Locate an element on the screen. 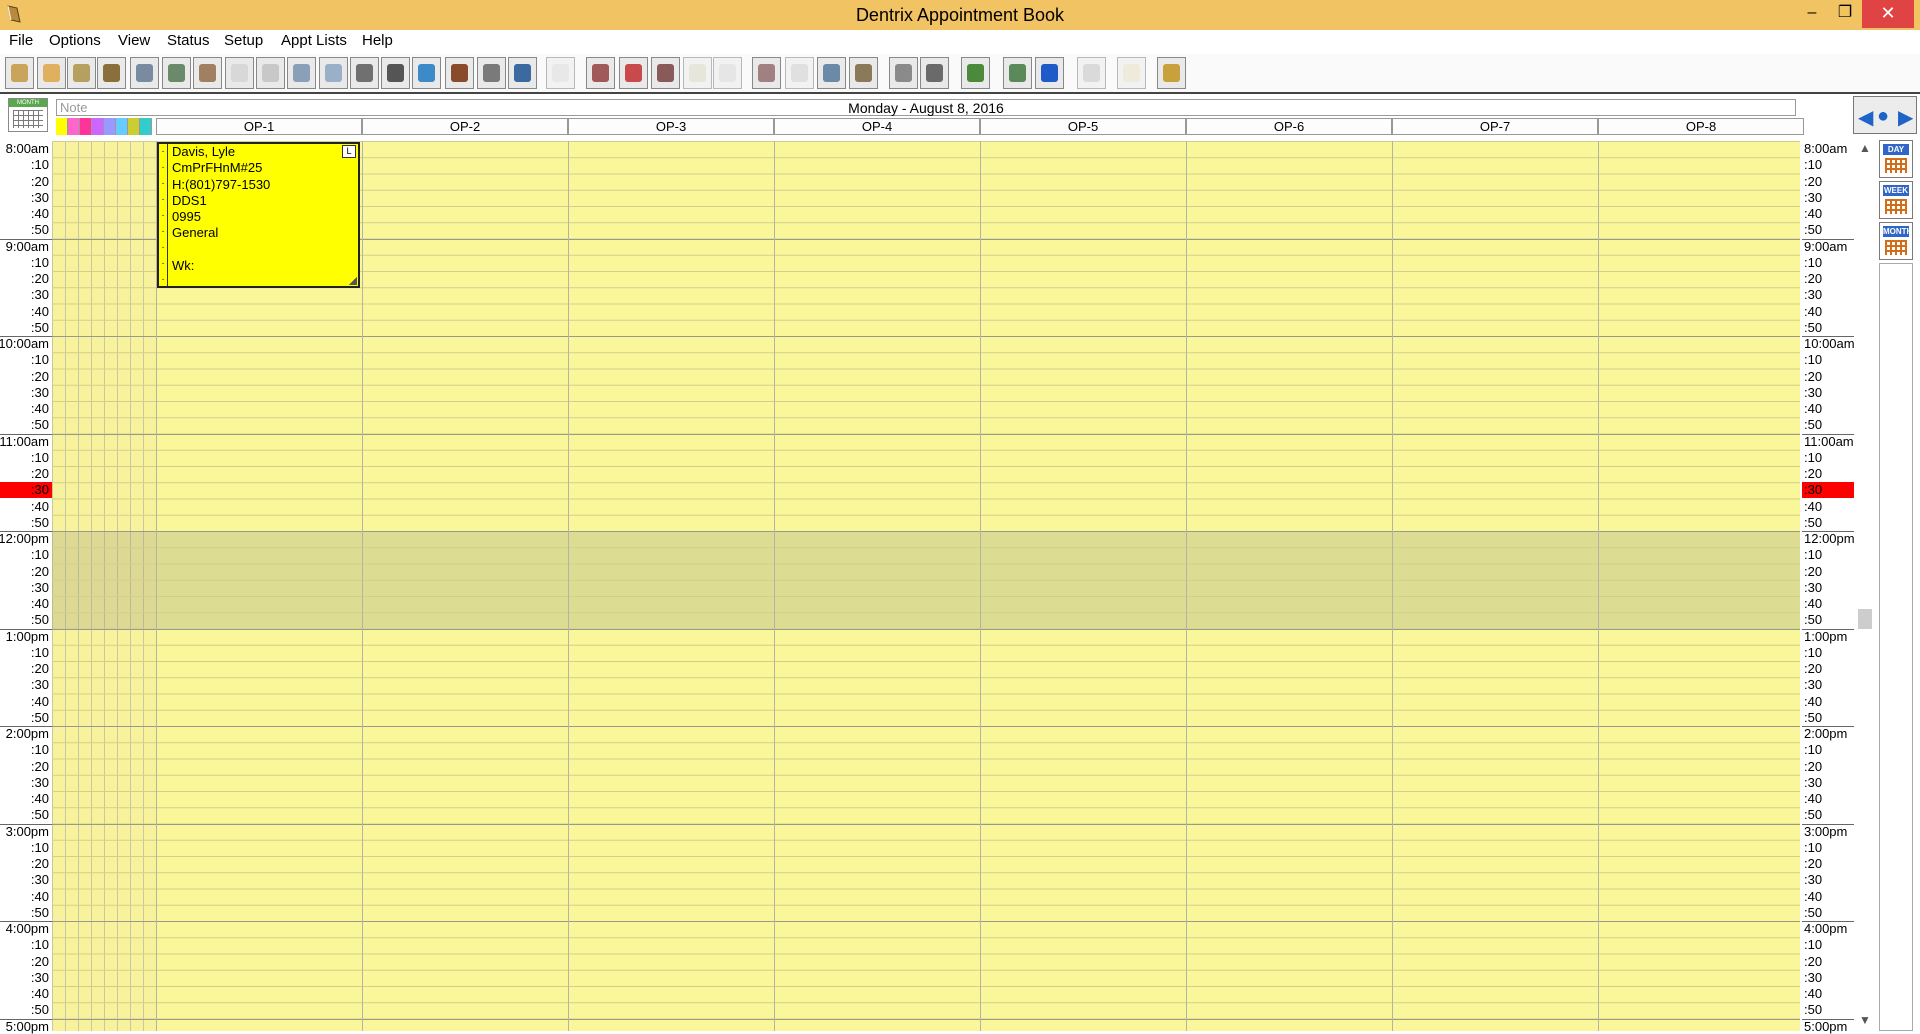  op-header-op-4: OP-4 is located at coordinates (877, 126).